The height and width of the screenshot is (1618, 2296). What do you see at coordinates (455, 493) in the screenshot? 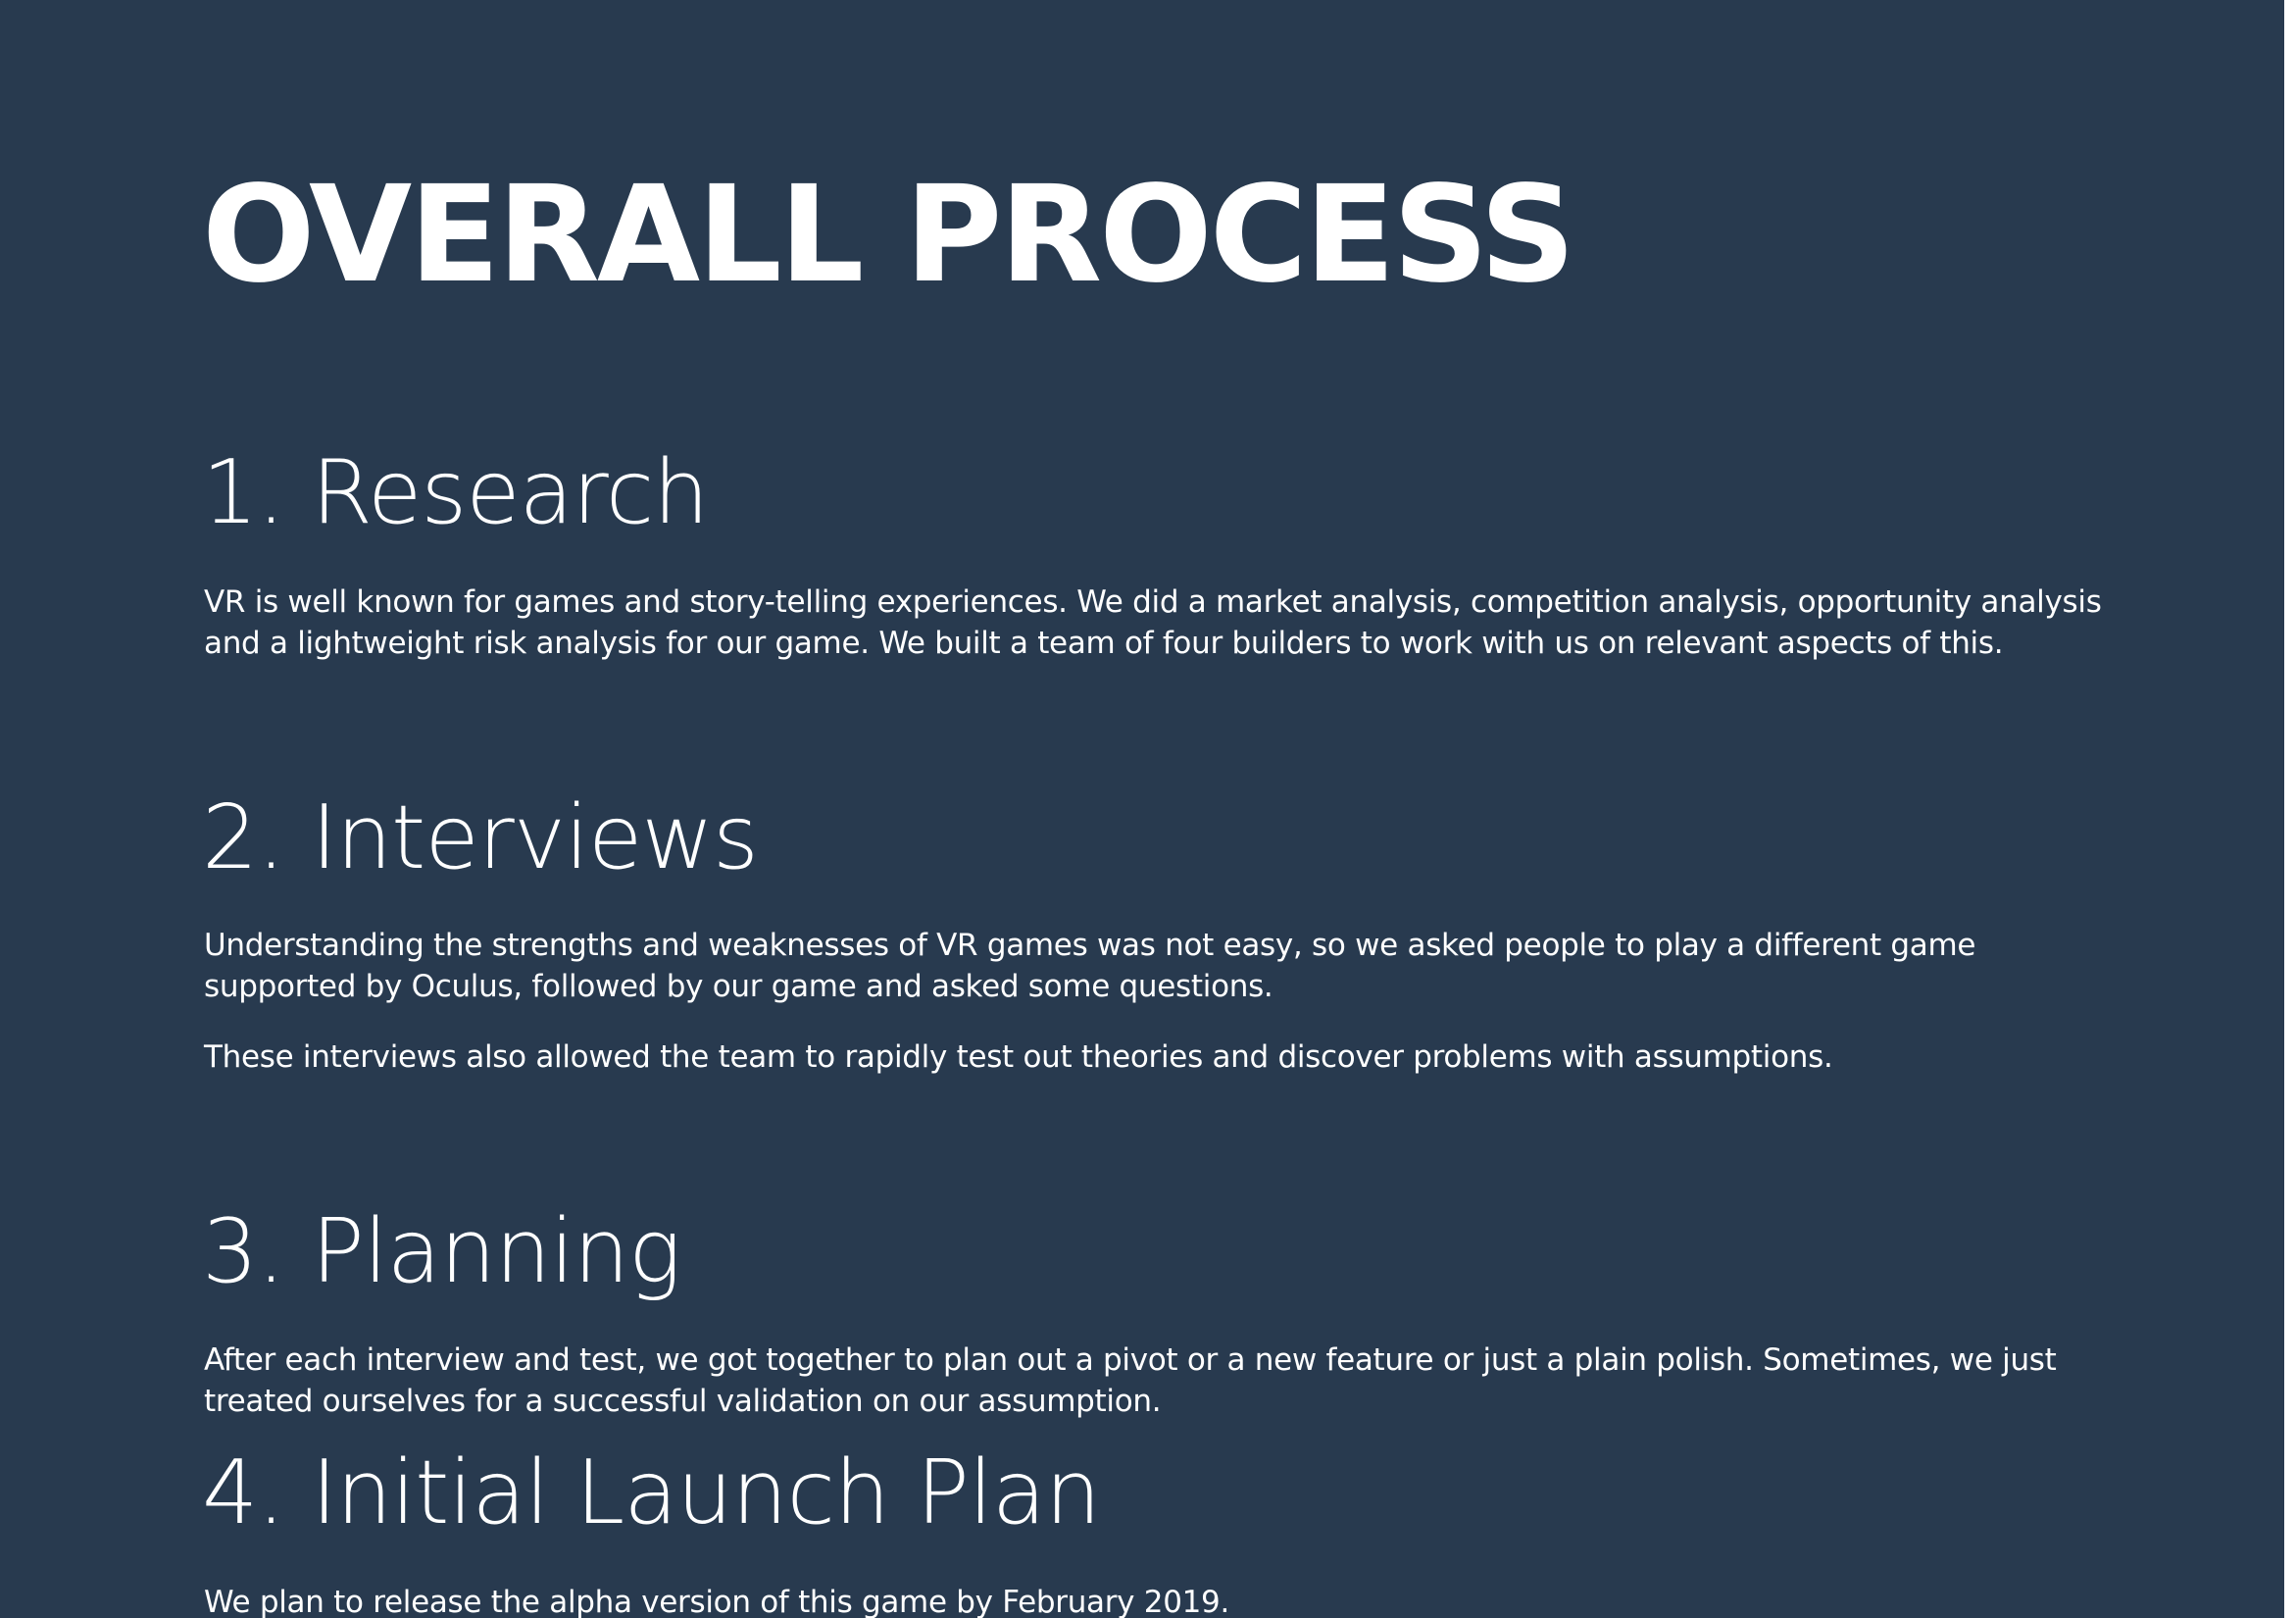
I see `section-heading-research: 1. Research` at bounding box center [455, 493].